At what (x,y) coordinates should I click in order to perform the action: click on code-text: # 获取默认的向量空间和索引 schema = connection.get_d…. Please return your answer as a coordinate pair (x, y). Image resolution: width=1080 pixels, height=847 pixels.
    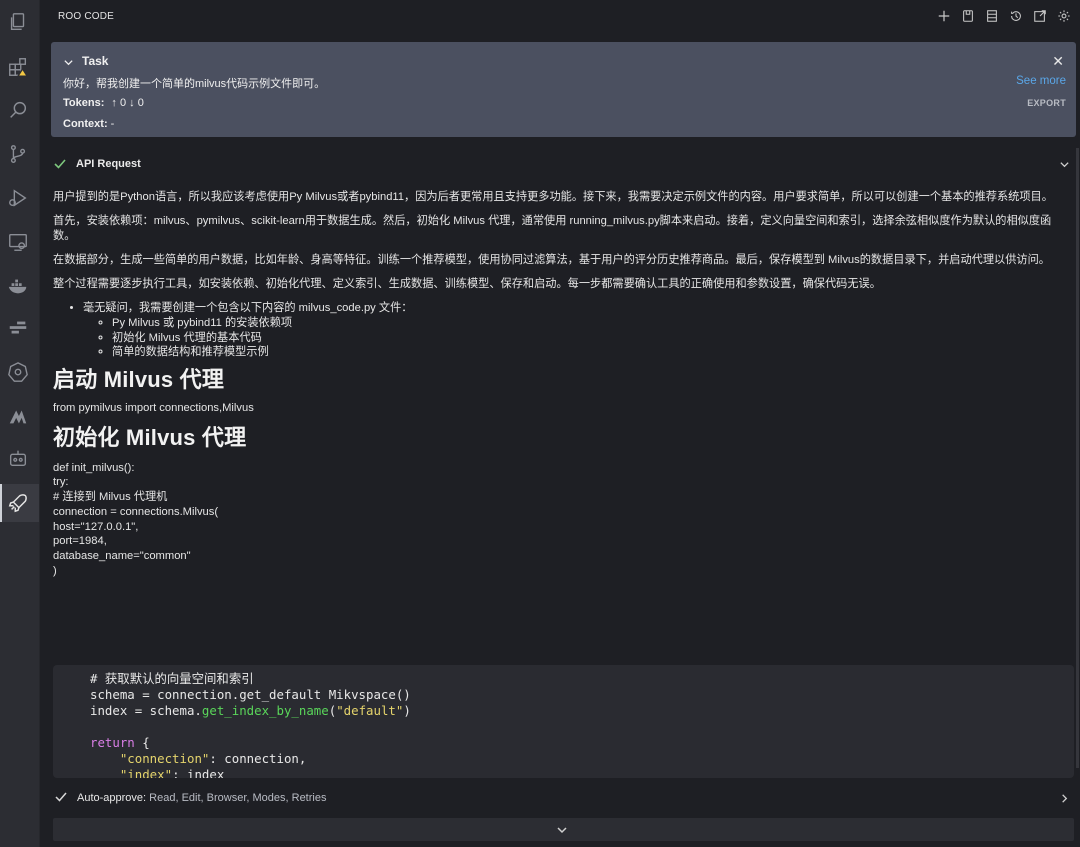
    Looking at the image, I should click on (250, 724).